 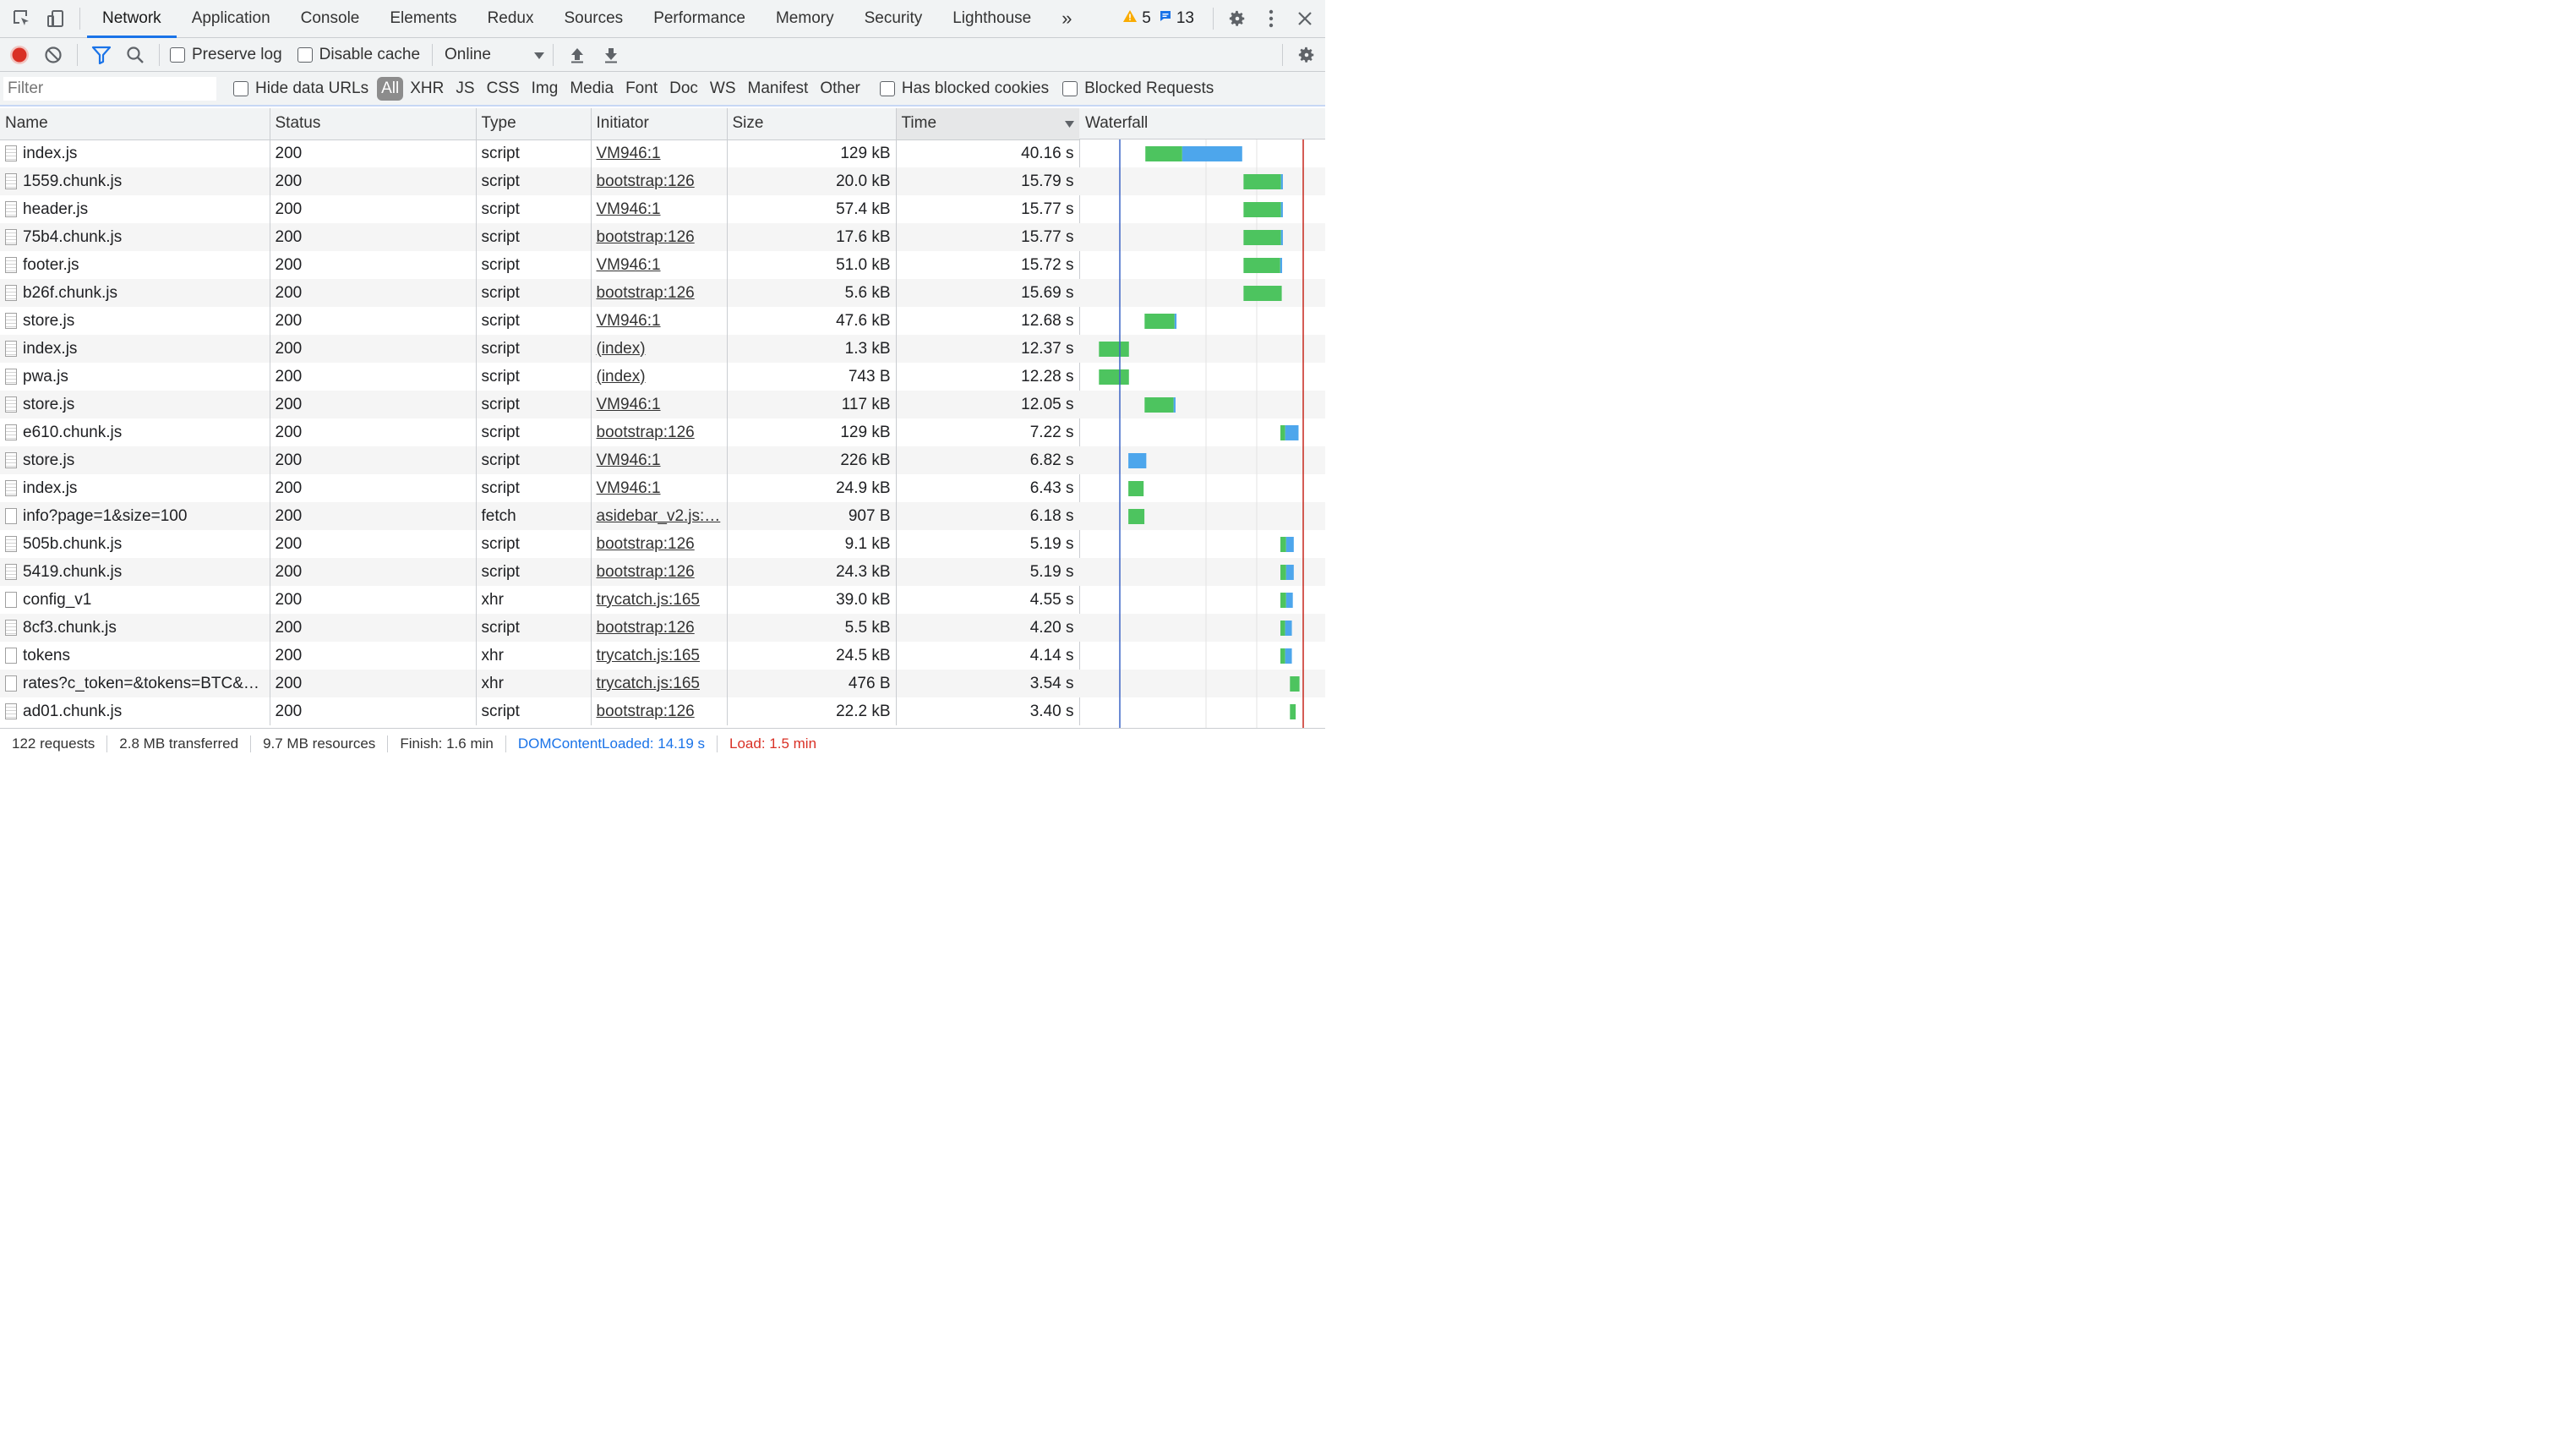 I want to click on blocked-requests-checkbox: Blocked Requests, so click(x=1138, y=88).